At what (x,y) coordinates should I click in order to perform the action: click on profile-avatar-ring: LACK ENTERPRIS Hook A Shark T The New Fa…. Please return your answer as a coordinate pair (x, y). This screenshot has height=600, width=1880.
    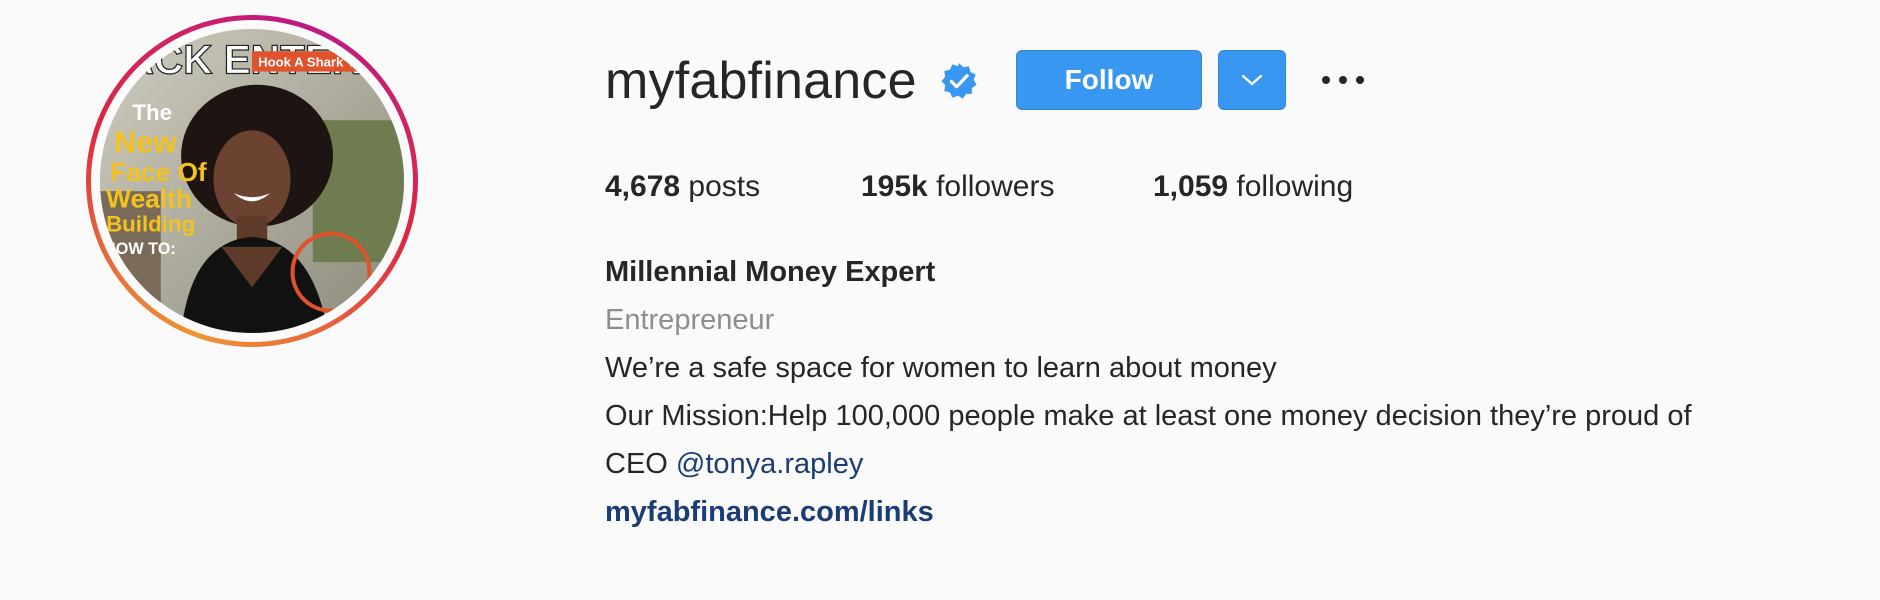
    Looking at the image, I should click on (252, 181).